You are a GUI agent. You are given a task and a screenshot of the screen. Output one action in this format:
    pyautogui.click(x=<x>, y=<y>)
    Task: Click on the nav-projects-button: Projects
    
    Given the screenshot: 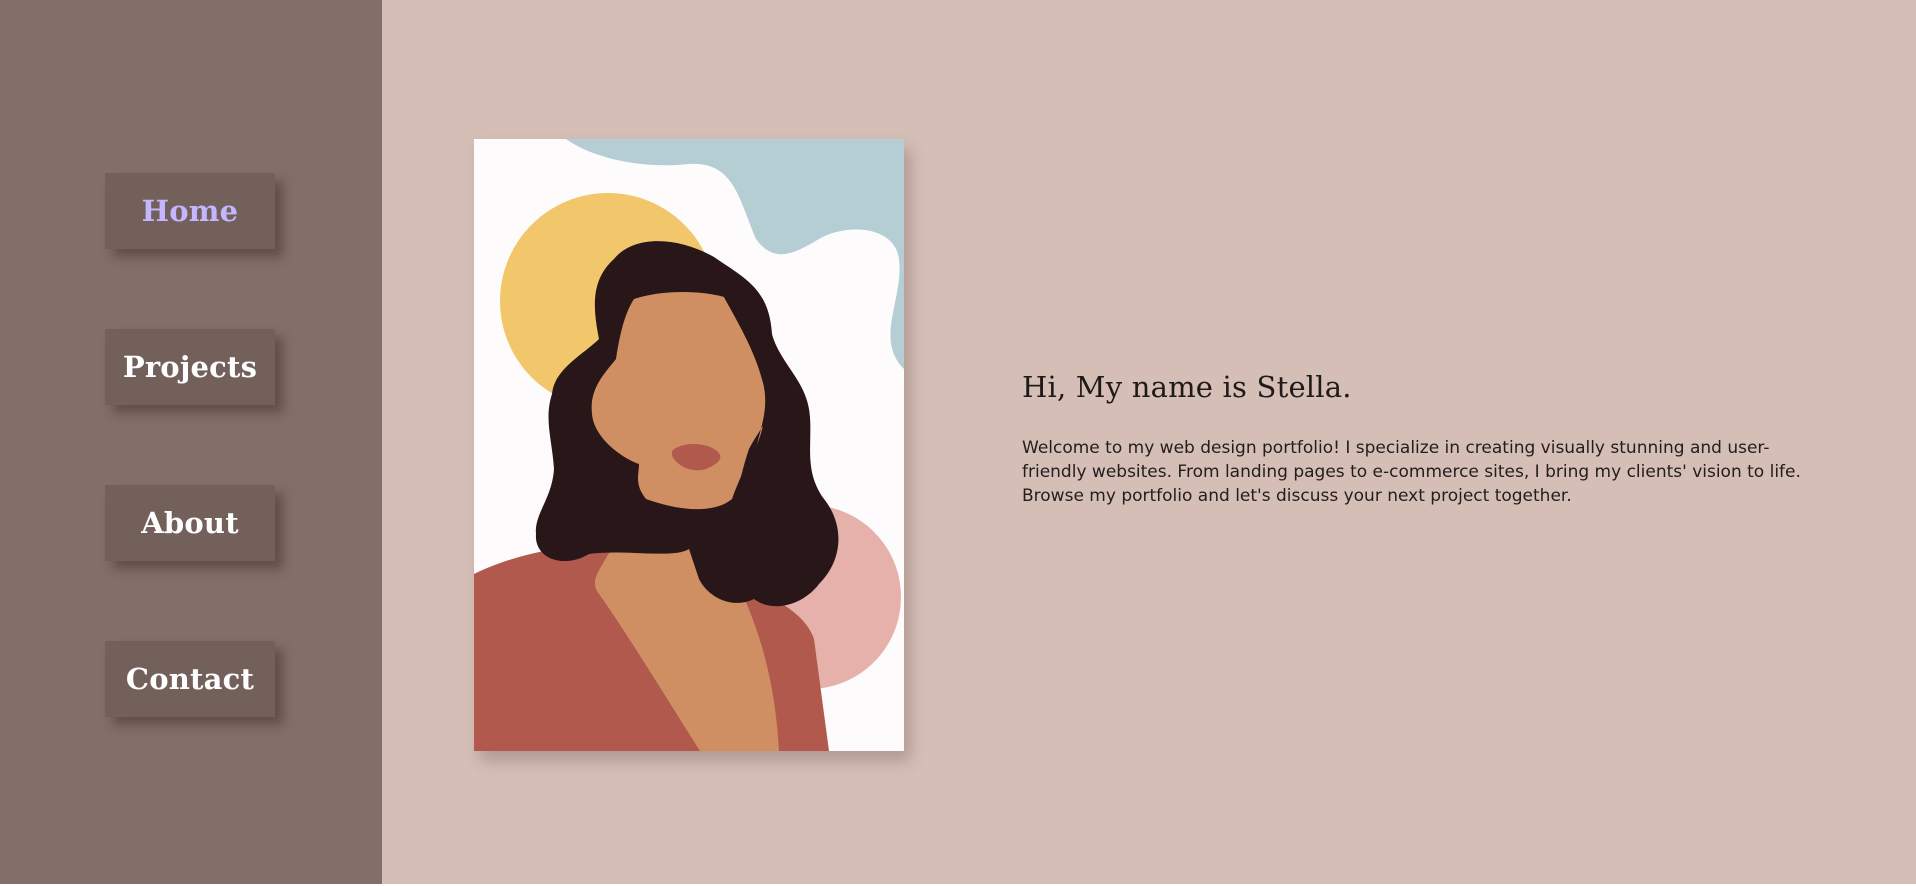 What is the action you would take?
    pyautogui.click(x=190, y=367)
    